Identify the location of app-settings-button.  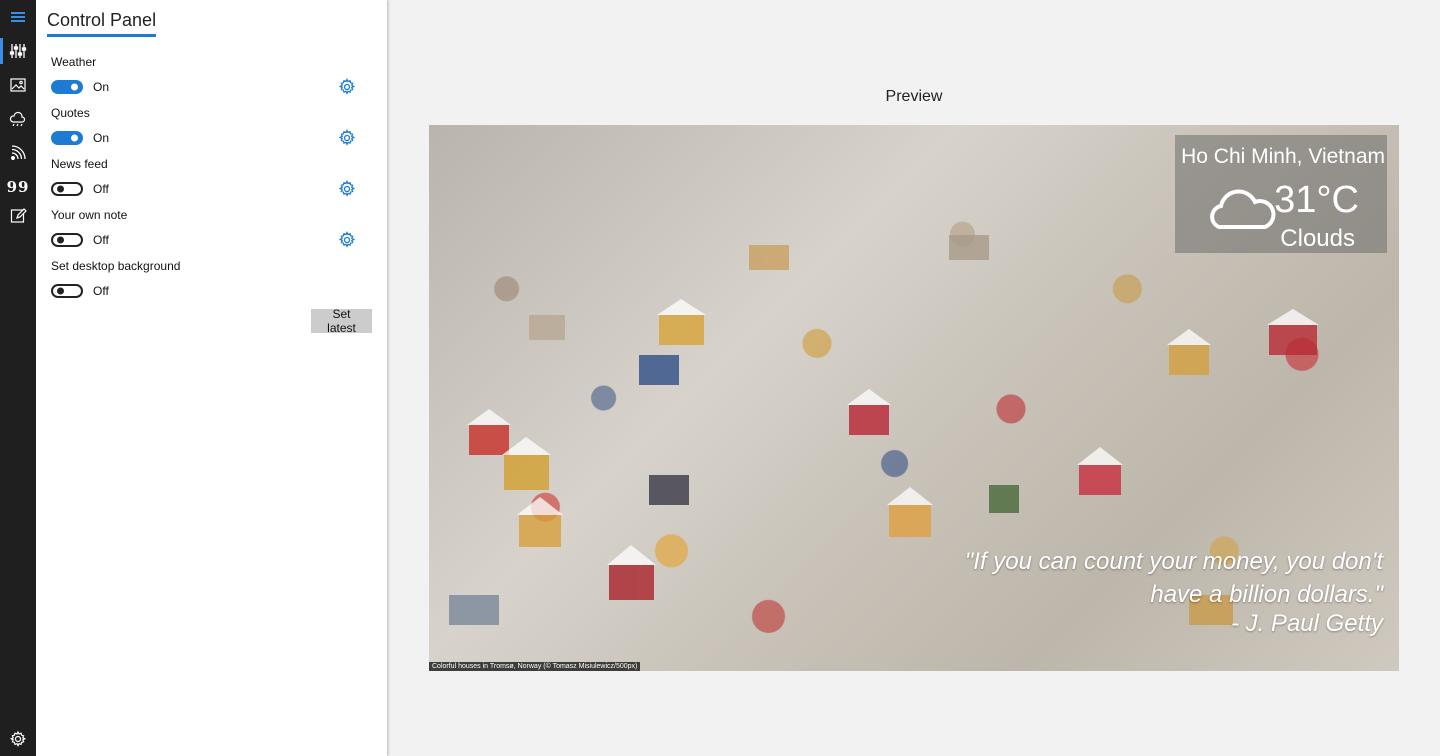
(18, 739).